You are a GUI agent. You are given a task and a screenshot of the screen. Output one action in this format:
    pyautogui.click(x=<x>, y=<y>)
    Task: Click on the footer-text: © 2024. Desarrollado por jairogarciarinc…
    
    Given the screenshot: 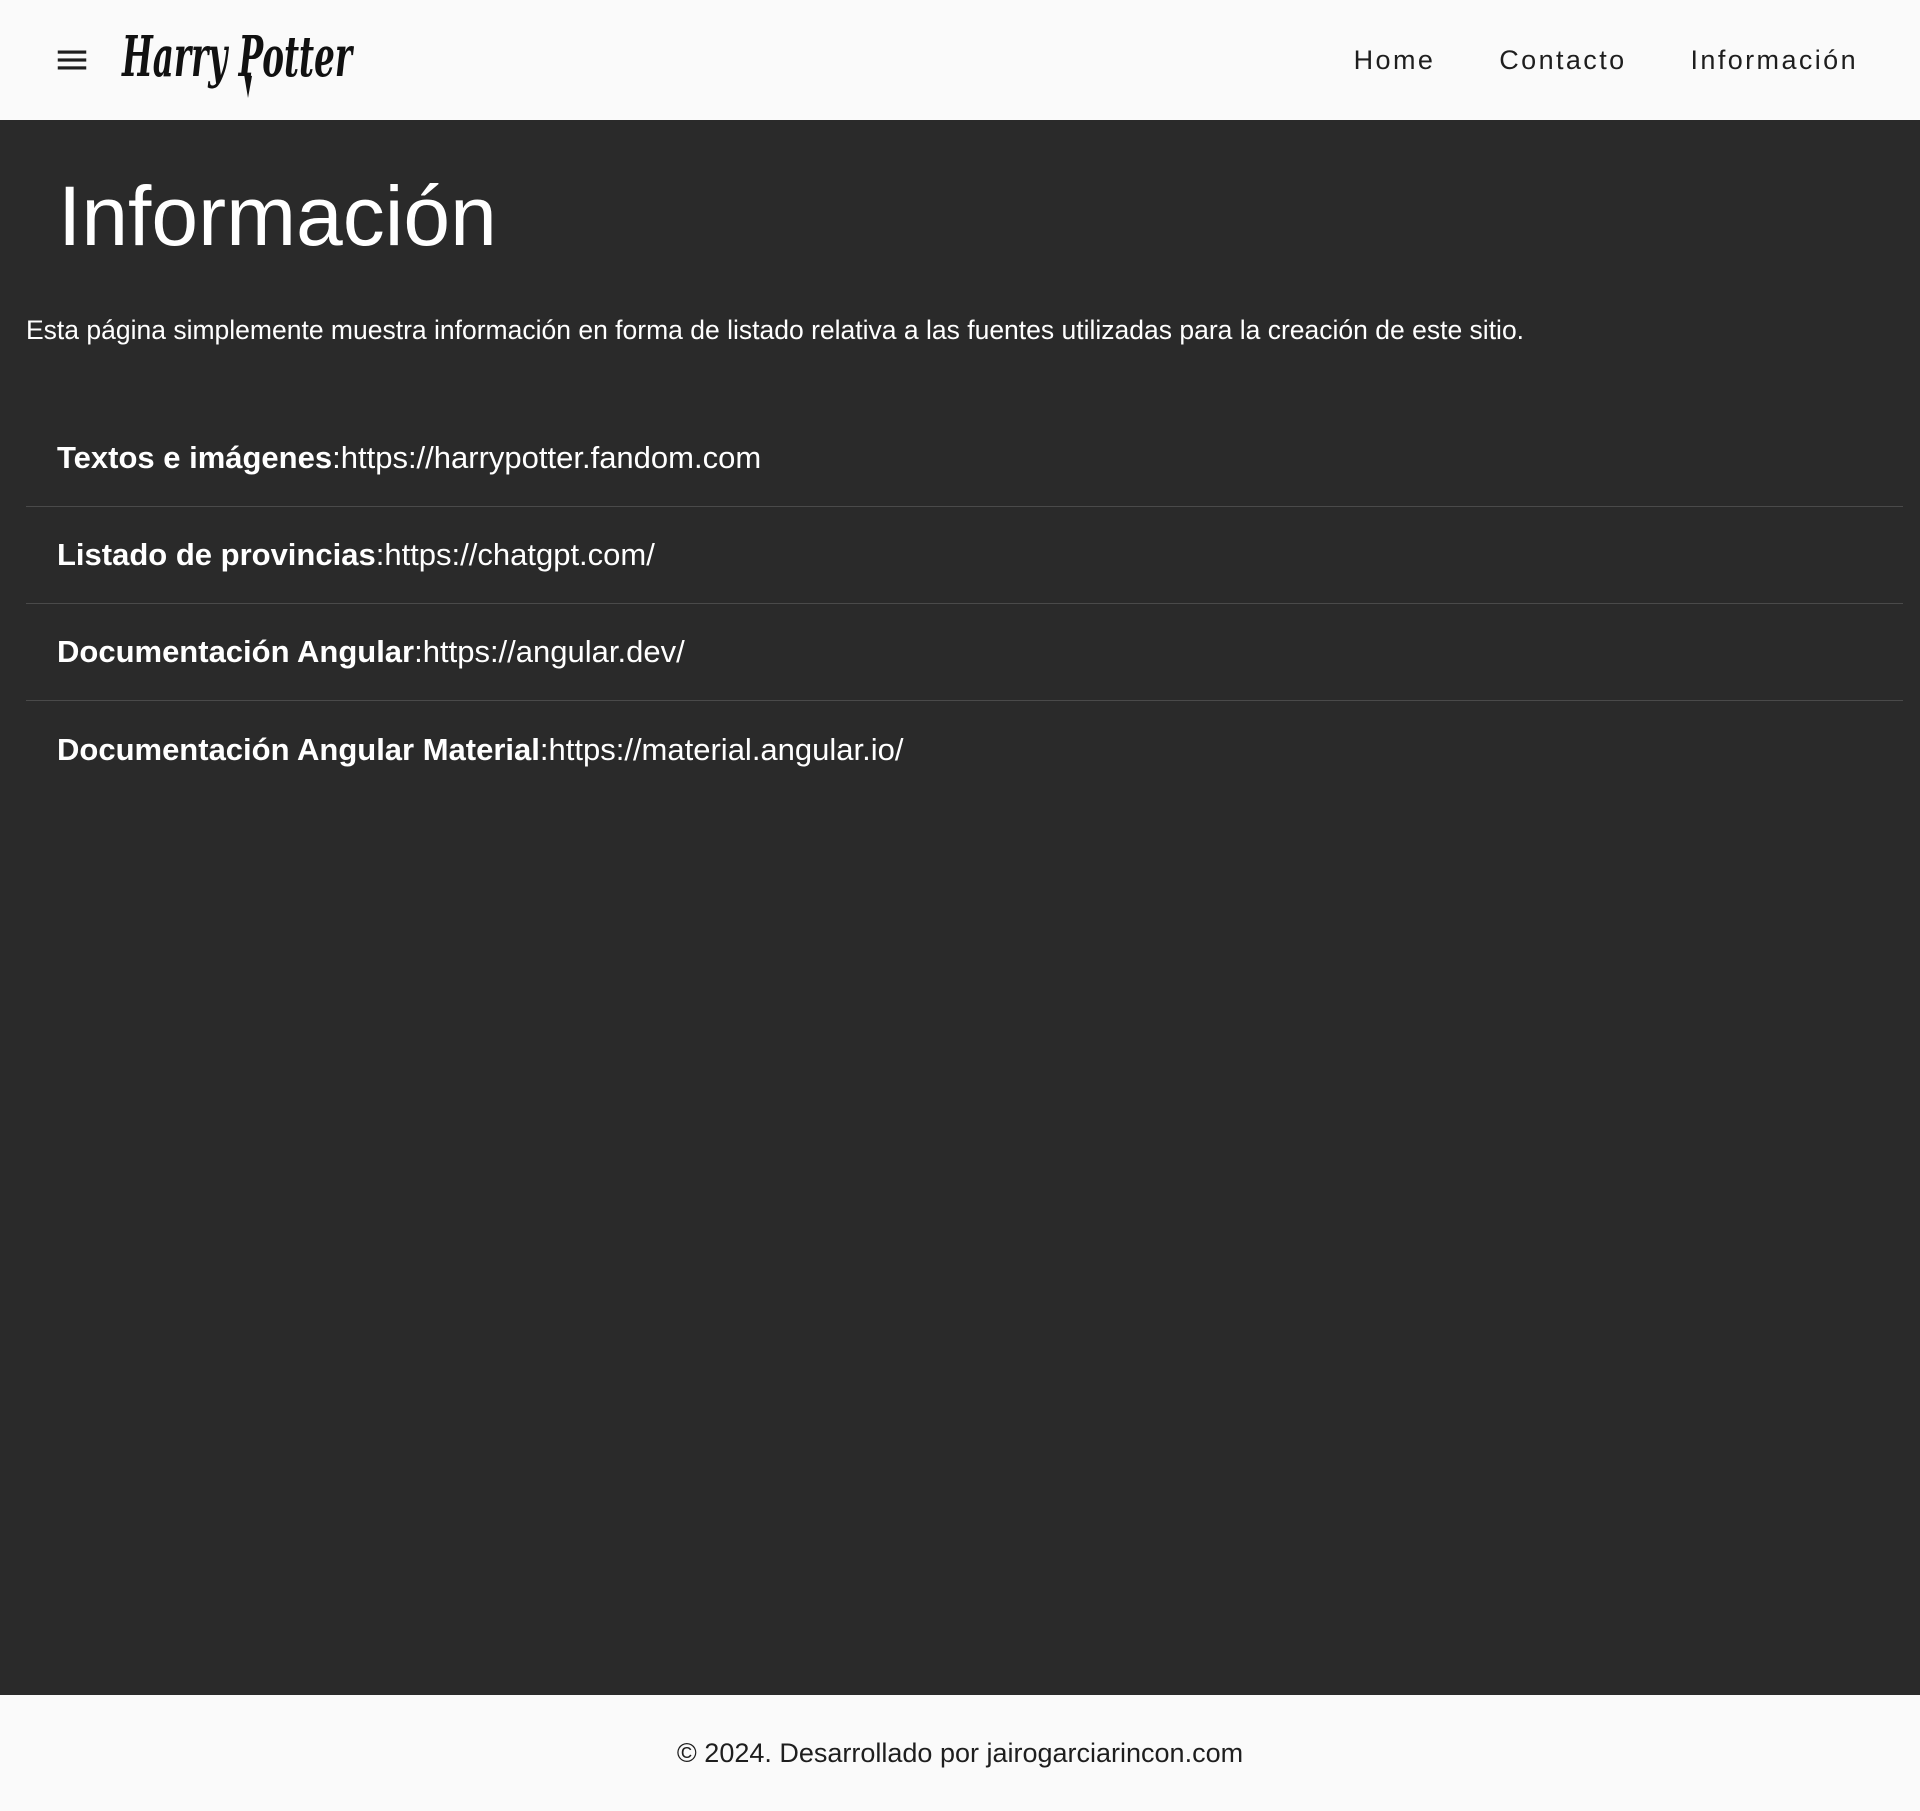 What is the action you would take?
    pyautogui.click(x=960, y=1752)
    